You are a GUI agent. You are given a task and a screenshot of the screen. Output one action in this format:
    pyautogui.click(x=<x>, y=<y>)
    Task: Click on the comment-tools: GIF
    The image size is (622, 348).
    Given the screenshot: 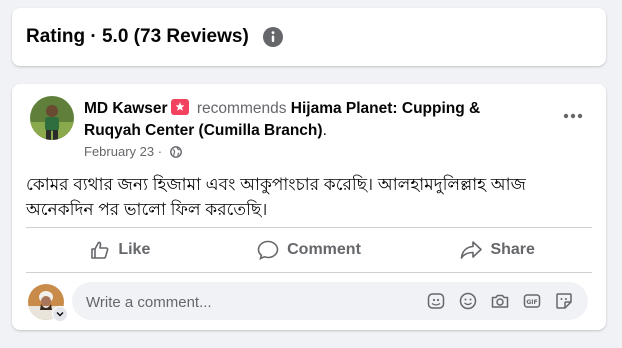 What is the action you would take?
    pyautogui.click(x=500, y=301)
    